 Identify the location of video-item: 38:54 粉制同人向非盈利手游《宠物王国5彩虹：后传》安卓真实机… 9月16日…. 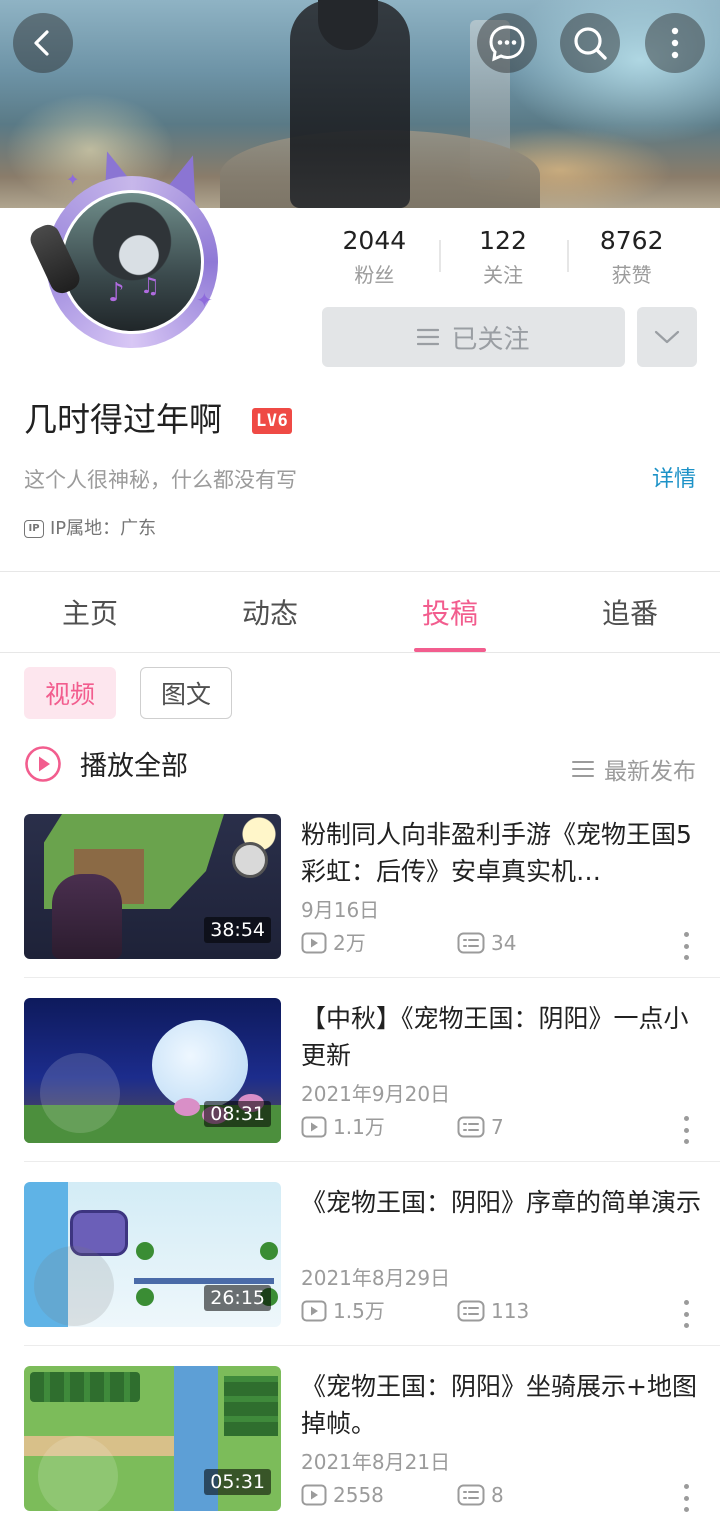
(360, 906).